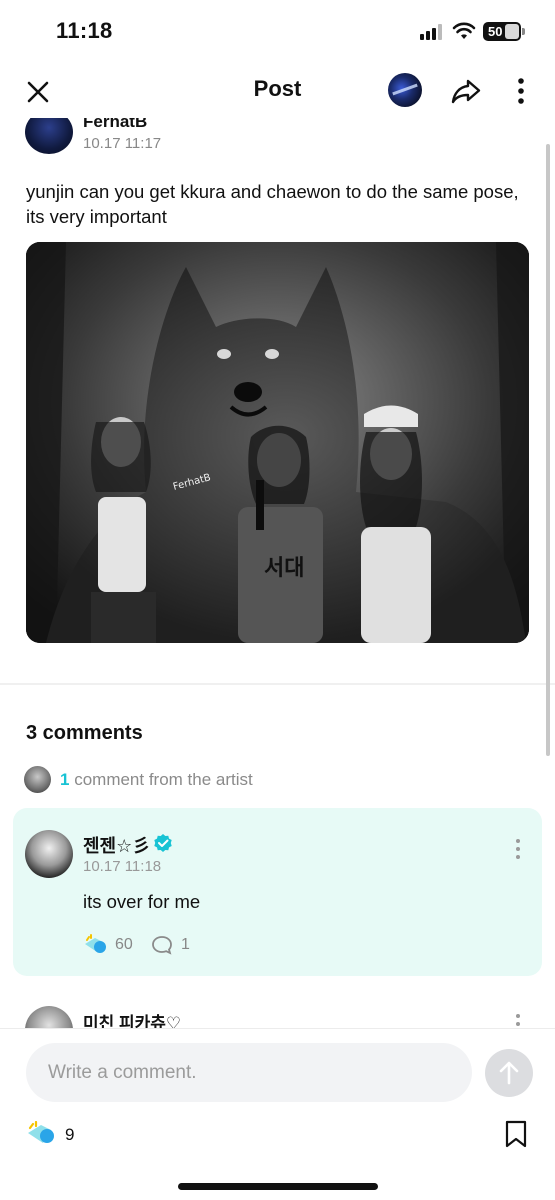 The width and height of the screenshot is (555, 1200). I want to click on artist-avatar, so click(37, 779).